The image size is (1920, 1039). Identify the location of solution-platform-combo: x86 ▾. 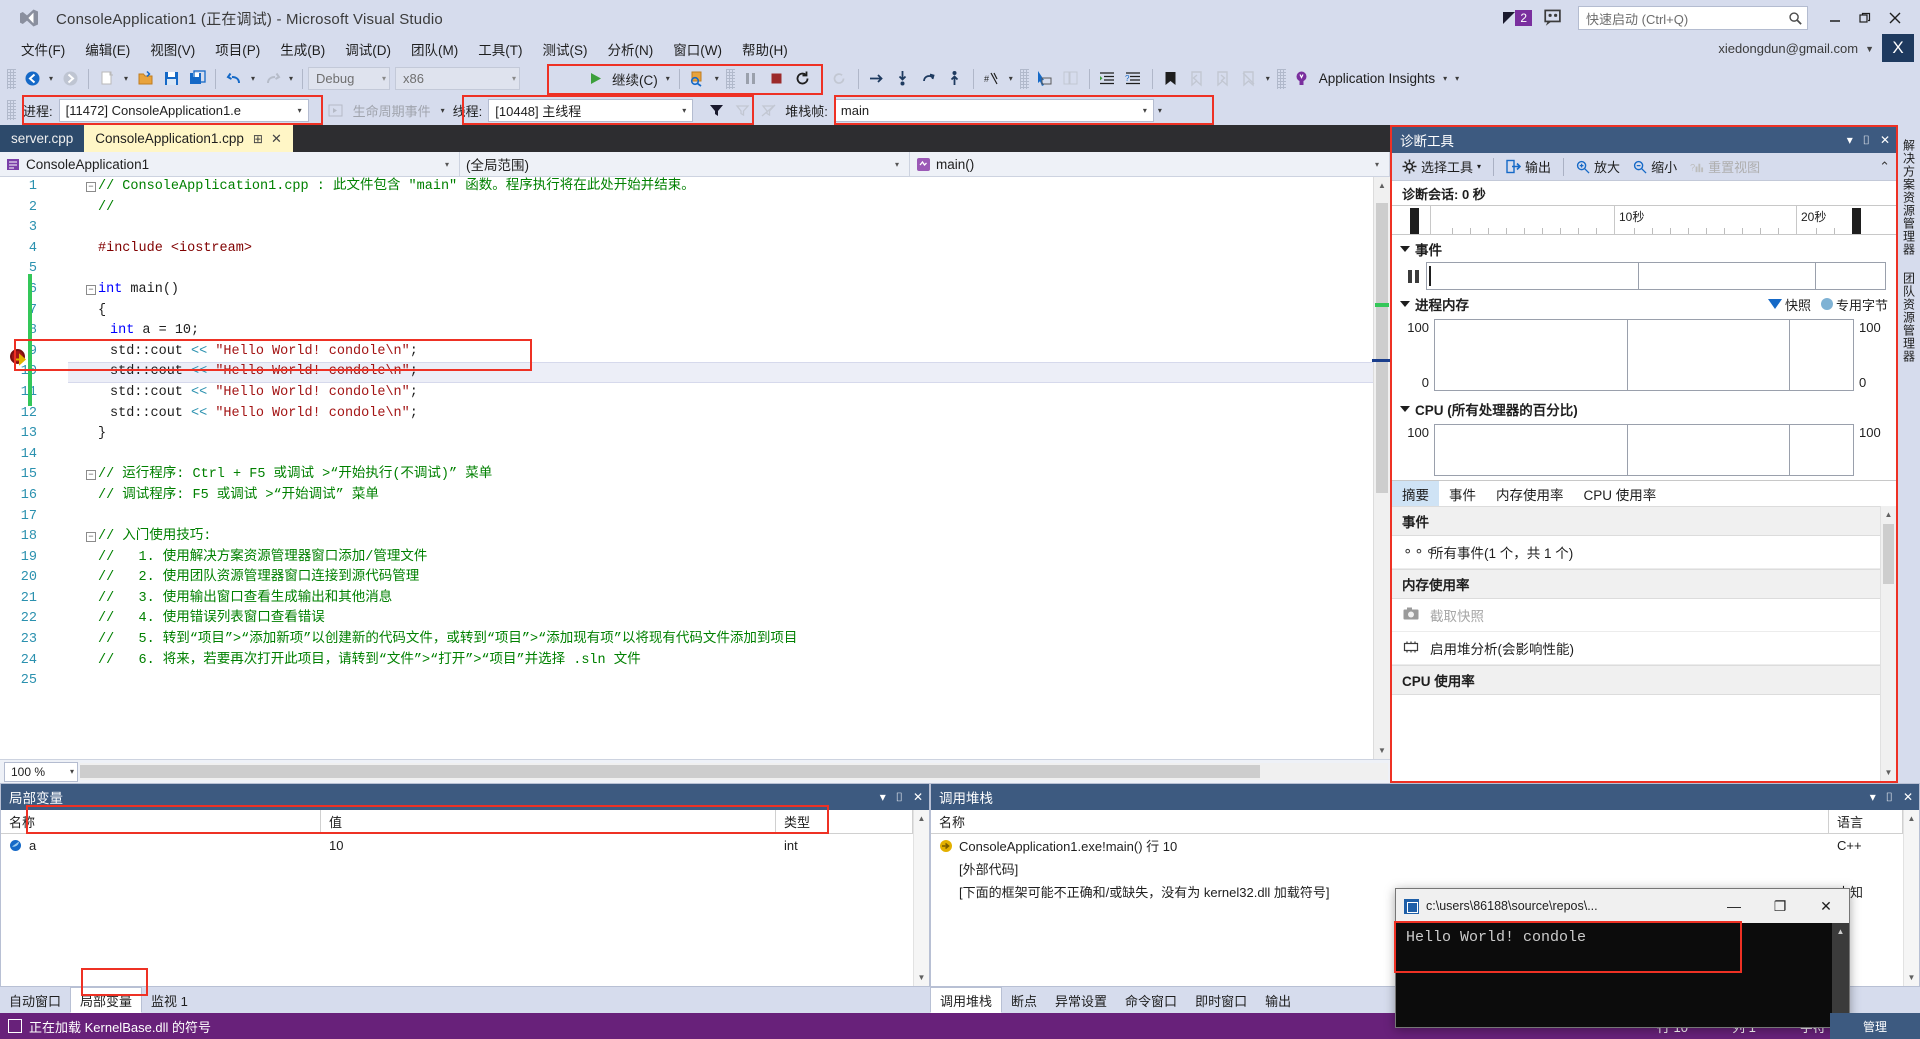
(457, 78).